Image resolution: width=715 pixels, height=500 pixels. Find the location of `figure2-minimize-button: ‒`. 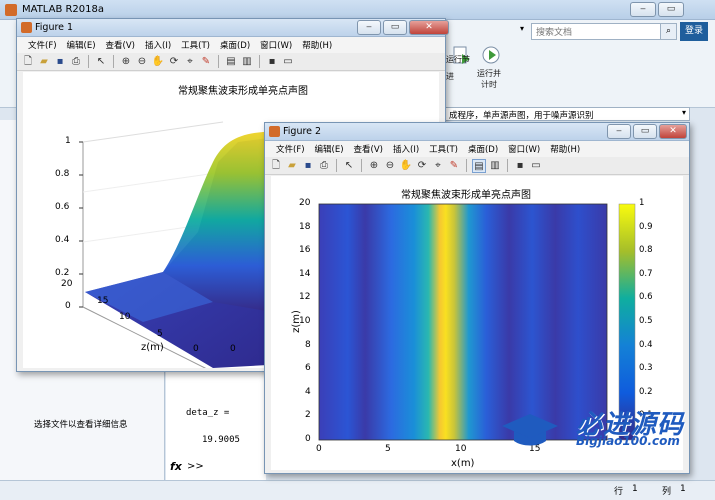

figure2-minimize-button: ‒ is located at coordinates (619, 131).